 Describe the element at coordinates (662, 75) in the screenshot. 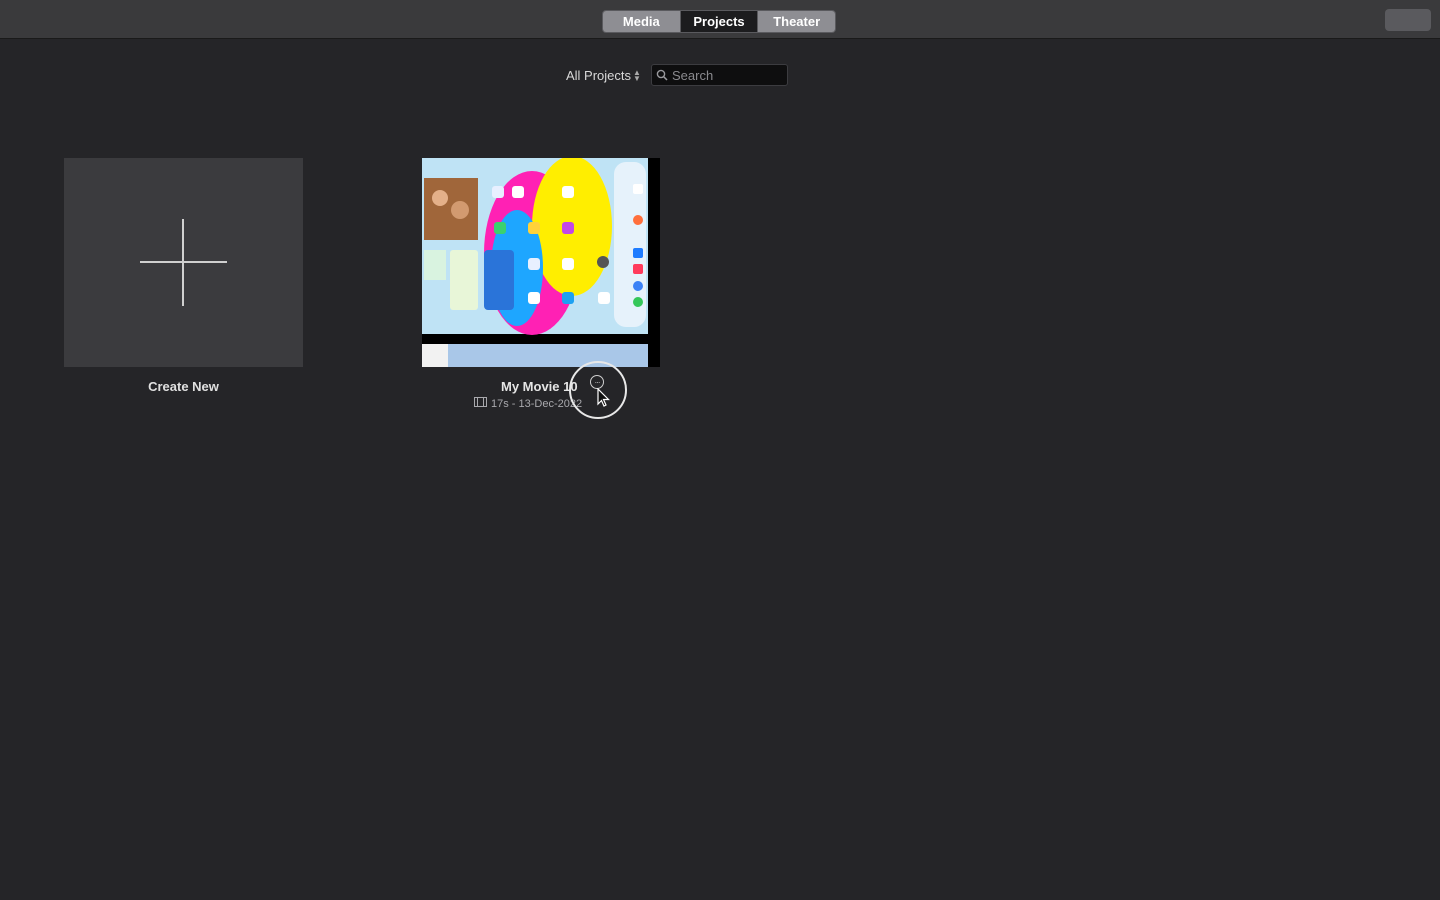

I see `search-icon` at that location.